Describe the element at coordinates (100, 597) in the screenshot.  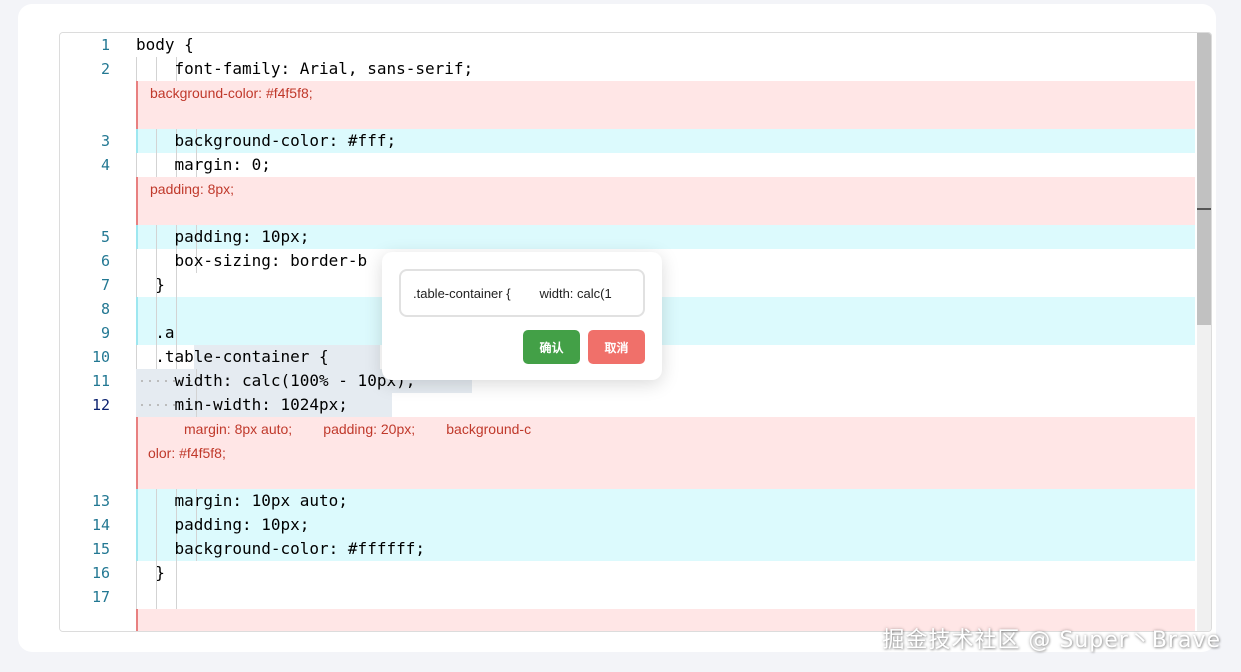
I see `line-number: 17` at that location.